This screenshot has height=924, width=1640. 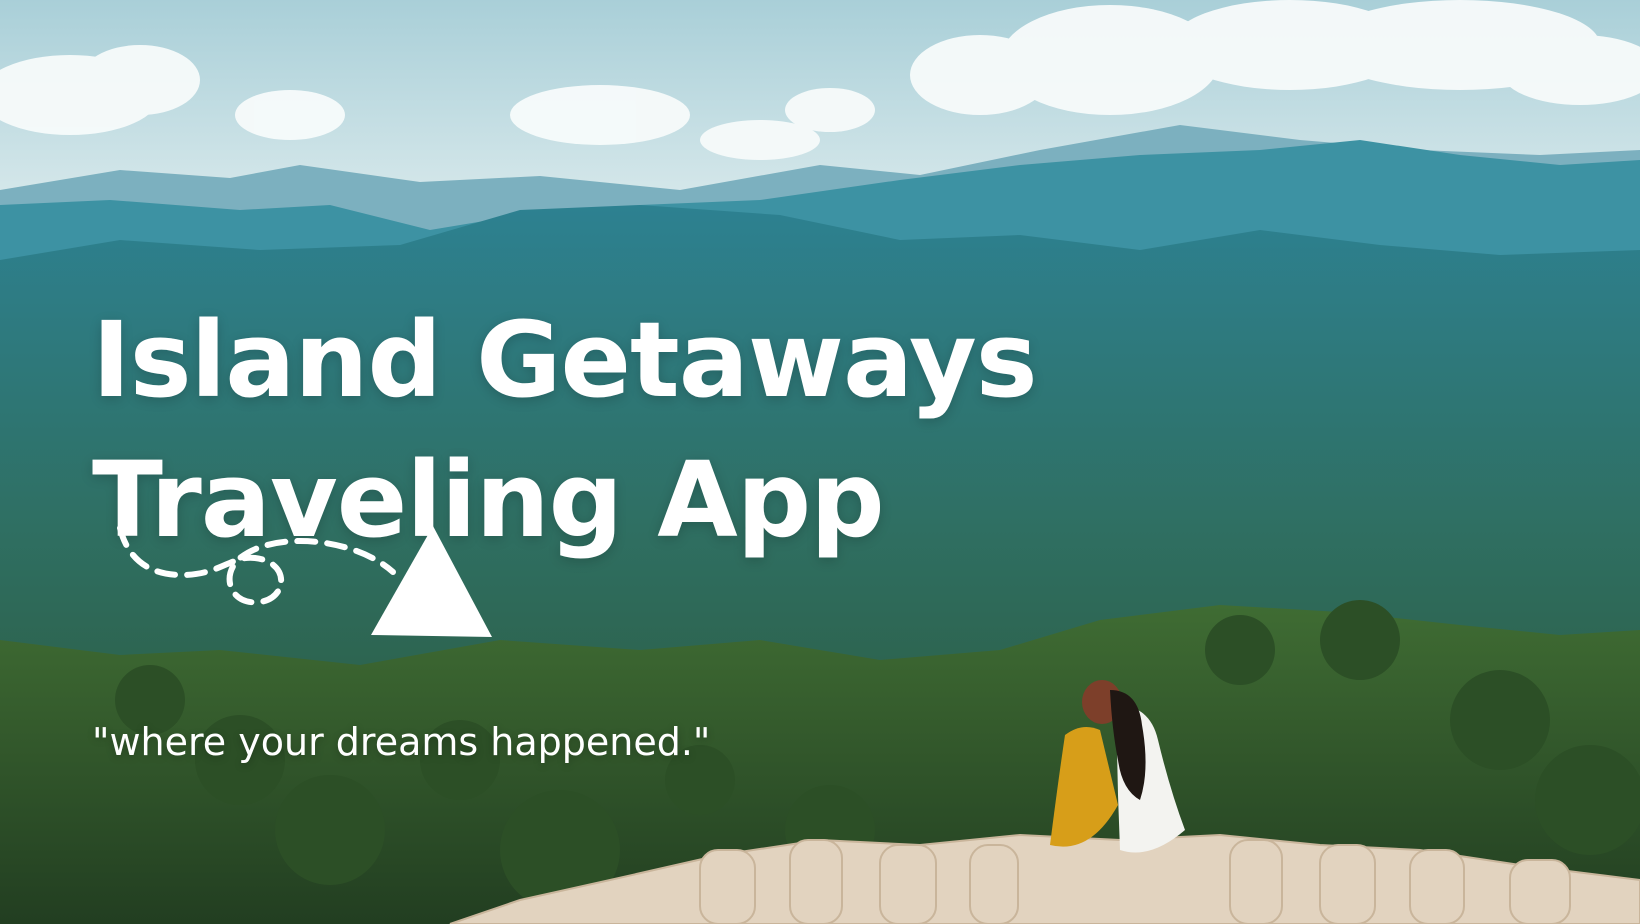 What do you see at coordinates (565, 360) in the screenshot?
I see `hero-title-line-1: Island Getaways` at bounding box center [565, 360].